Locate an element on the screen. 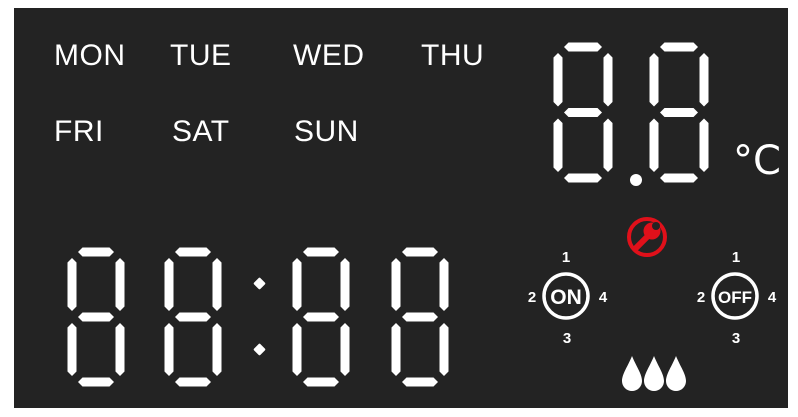 The width and height of the screenshot is (798, 417). switch-on-pos-1: 1 is located at coordinates (566, 257).